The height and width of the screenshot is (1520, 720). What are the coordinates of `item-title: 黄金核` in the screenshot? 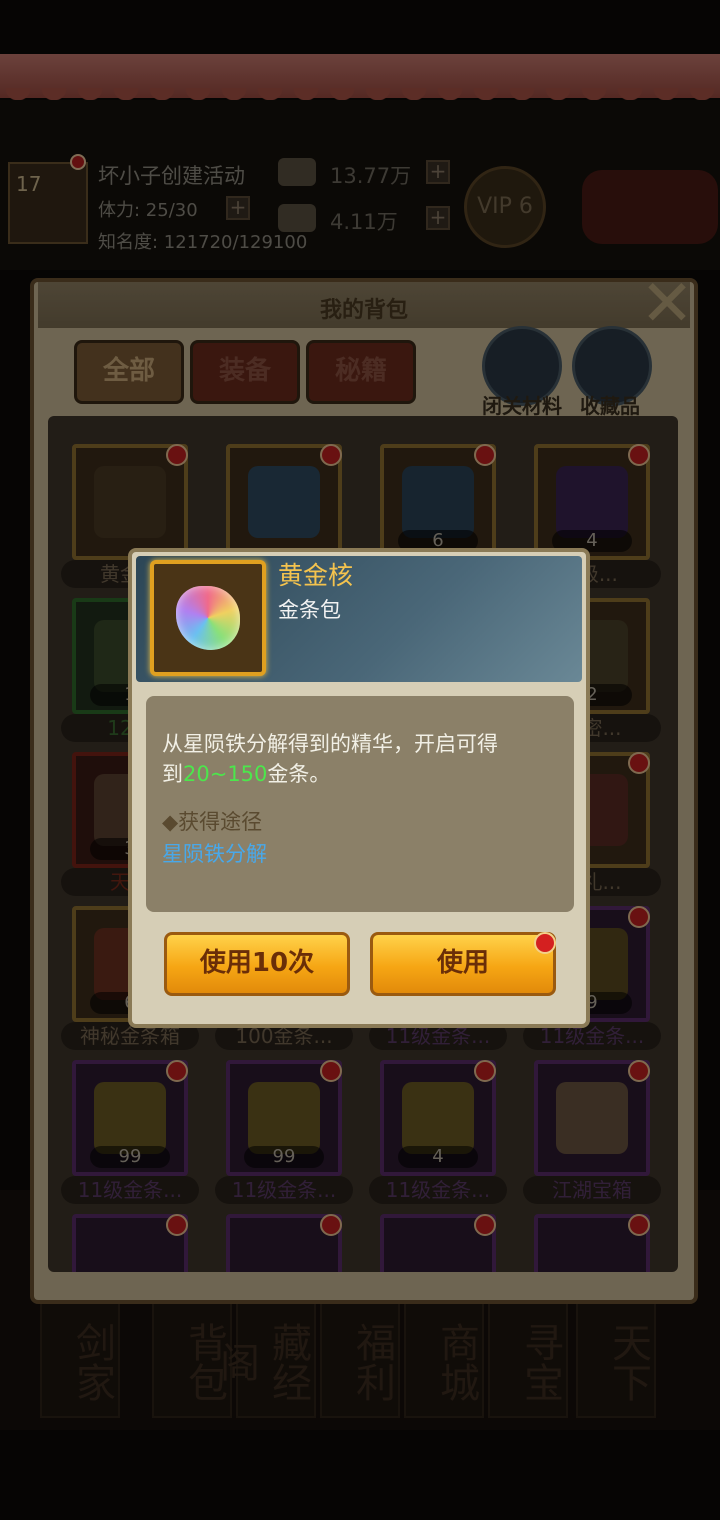 It's located at (316, 575).